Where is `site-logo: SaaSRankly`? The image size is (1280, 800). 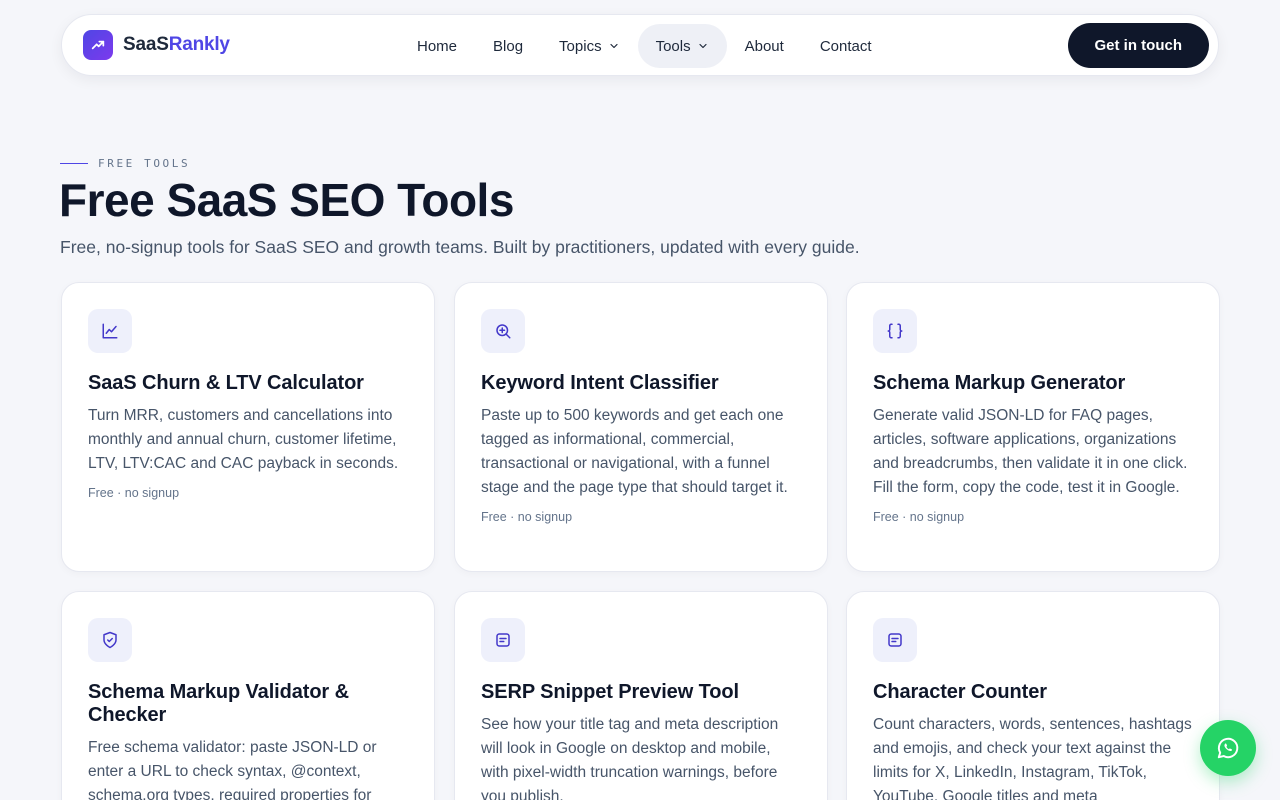
site-logo: SaaSRankly is located at coordinates (156, 45).